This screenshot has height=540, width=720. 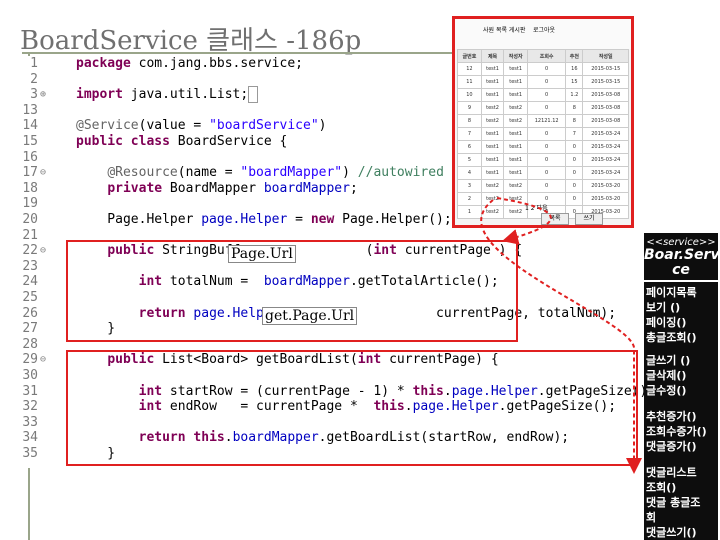 I want to click on service-method: 추천증가(), so click(x=671, y=416).